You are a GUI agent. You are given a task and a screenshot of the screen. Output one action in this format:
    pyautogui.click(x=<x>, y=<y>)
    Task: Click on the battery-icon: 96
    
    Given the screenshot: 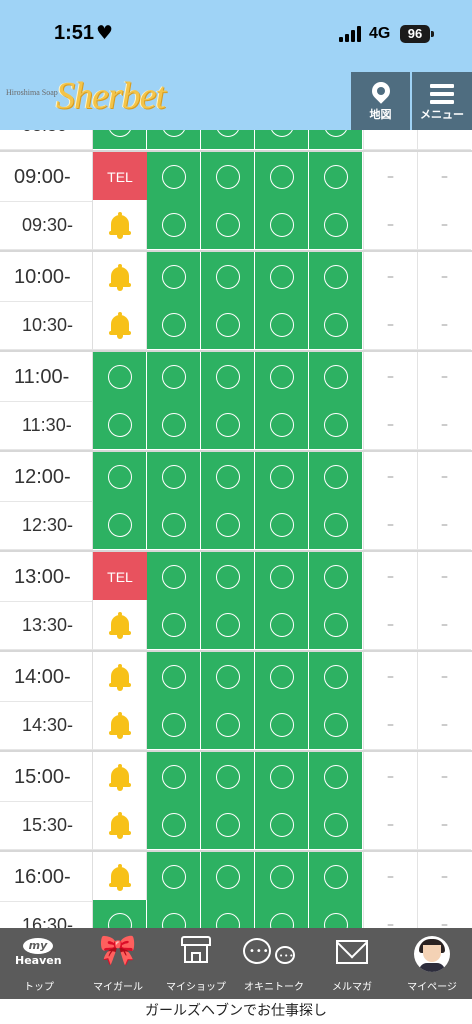 What is the action you would take?
    pyautogui.click(x=415, y=34)
    